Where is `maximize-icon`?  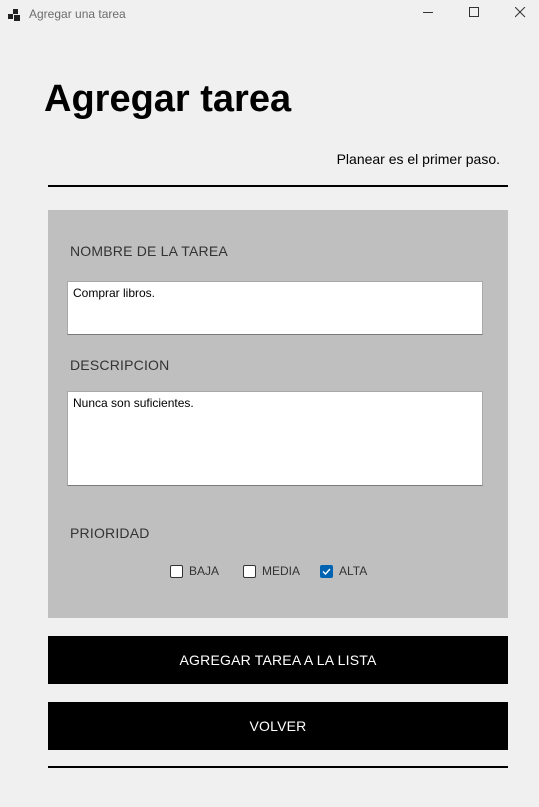 maximize-icon is located at coordinates (474, 14).